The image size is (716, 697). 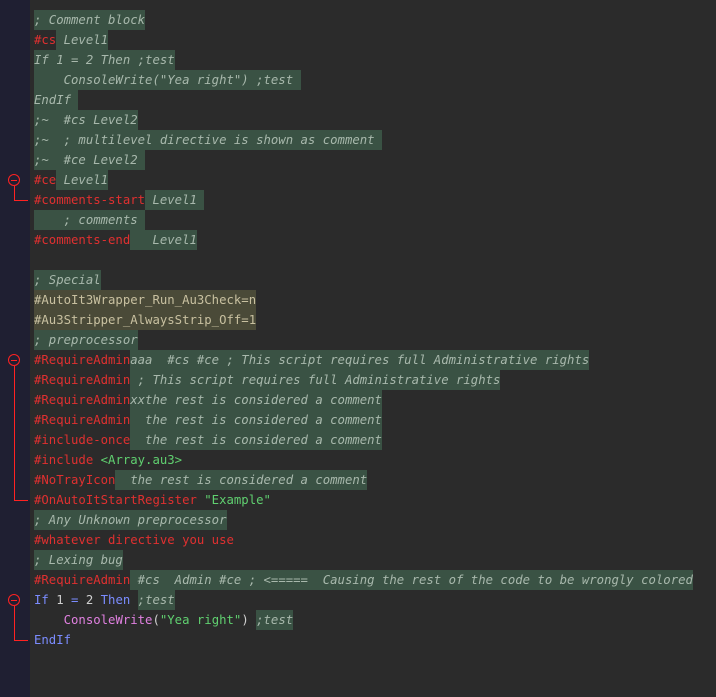 I want to click on code-line: #ce Level1, so click(x=375, y=180).